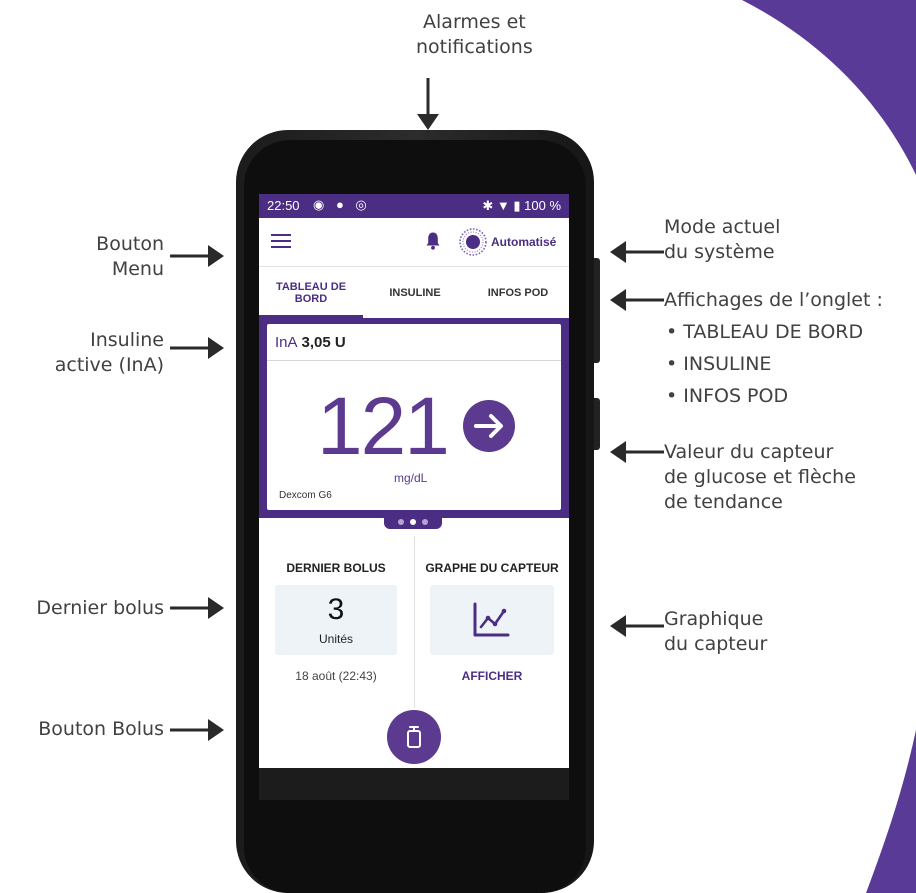 The width and height of the screenshot is (916, 893). I want to click on iob-label: InA, so click(286, 342).